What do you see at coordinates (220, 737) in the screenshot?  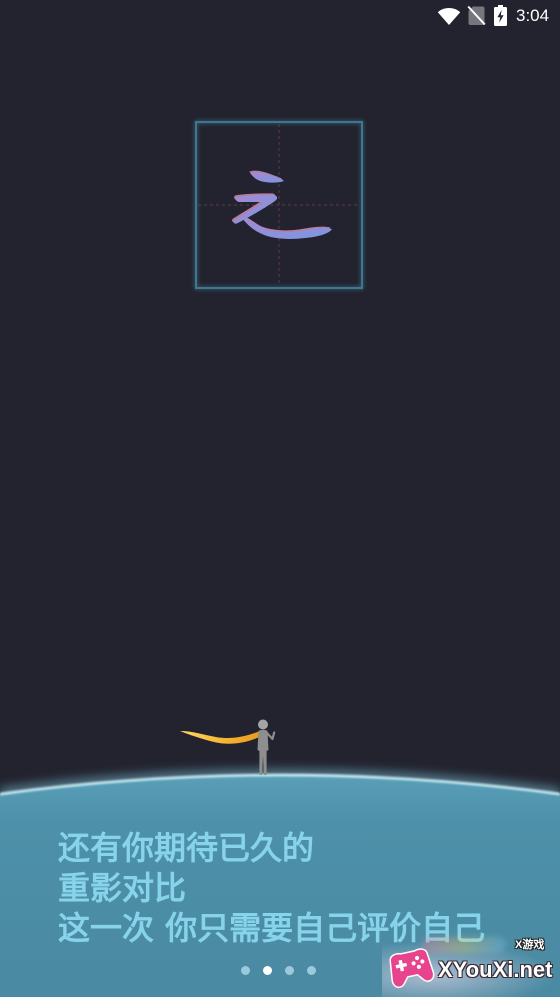 I see `scarf` at bounding box center [220, 737].